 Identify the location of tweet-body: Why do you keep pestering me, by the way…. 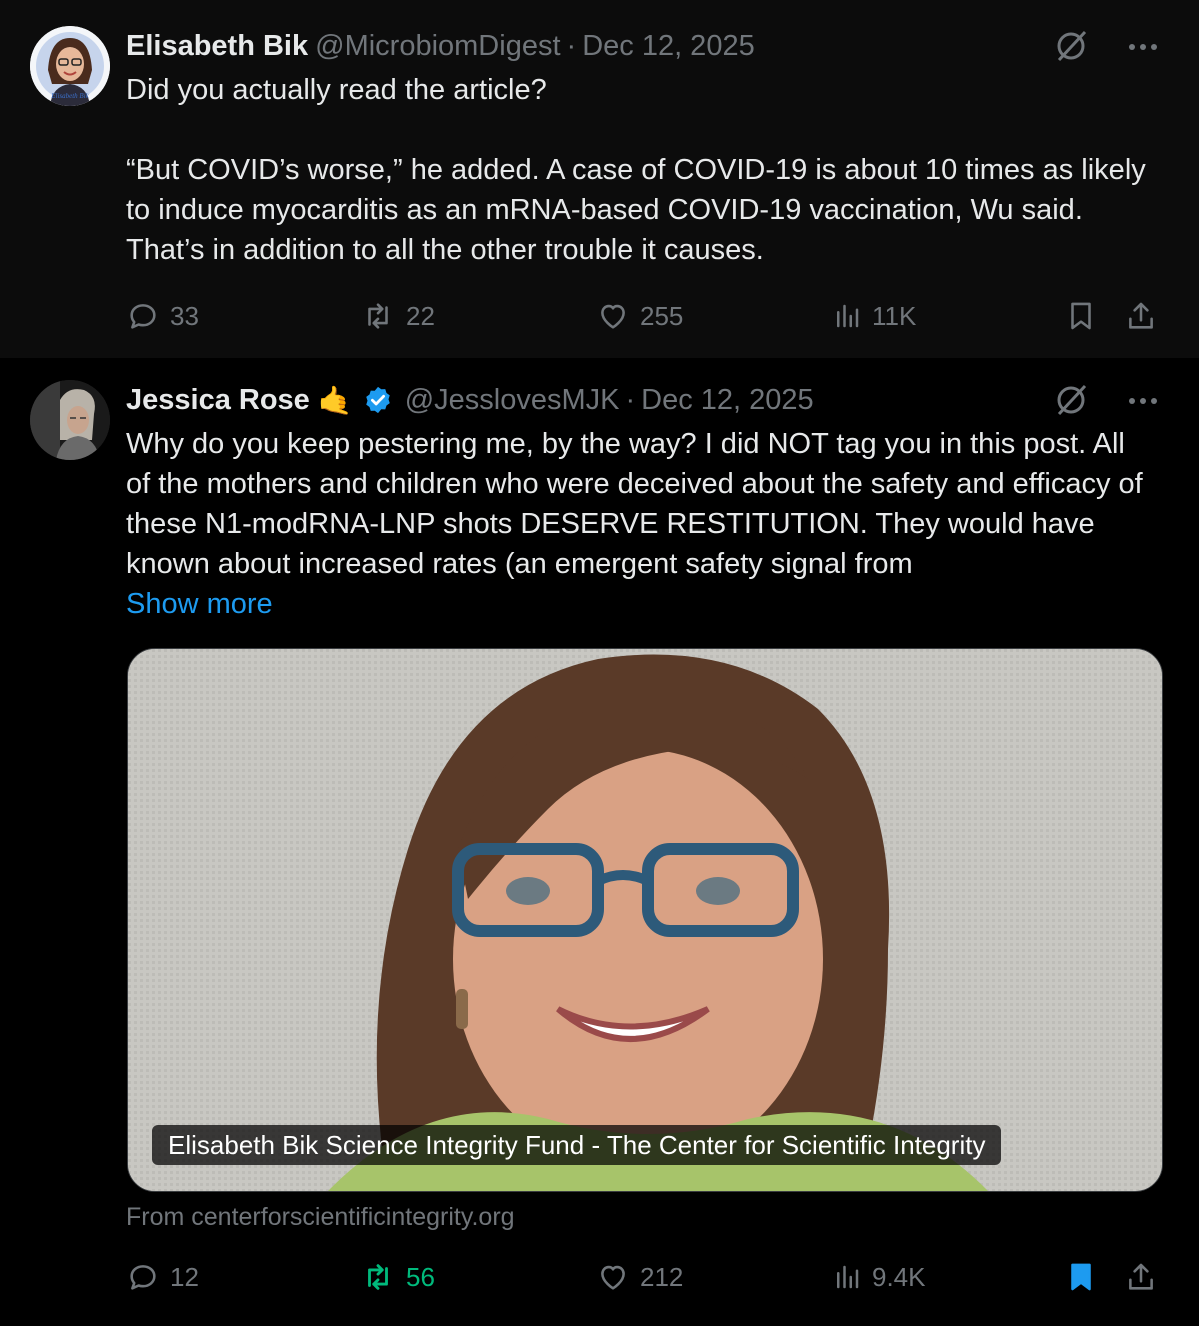
(634, 504).